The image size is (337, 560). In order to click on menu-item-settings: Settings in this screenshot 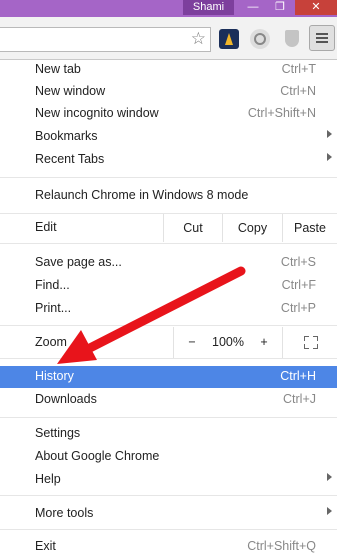, I will do `click(168, 434)`.